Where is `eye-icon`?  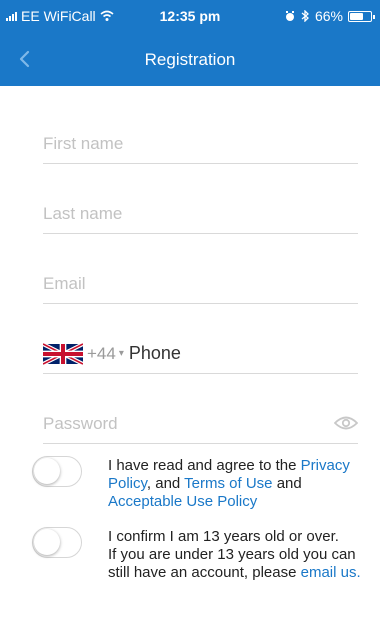 eye-icon is located at coordinates (346, 423).